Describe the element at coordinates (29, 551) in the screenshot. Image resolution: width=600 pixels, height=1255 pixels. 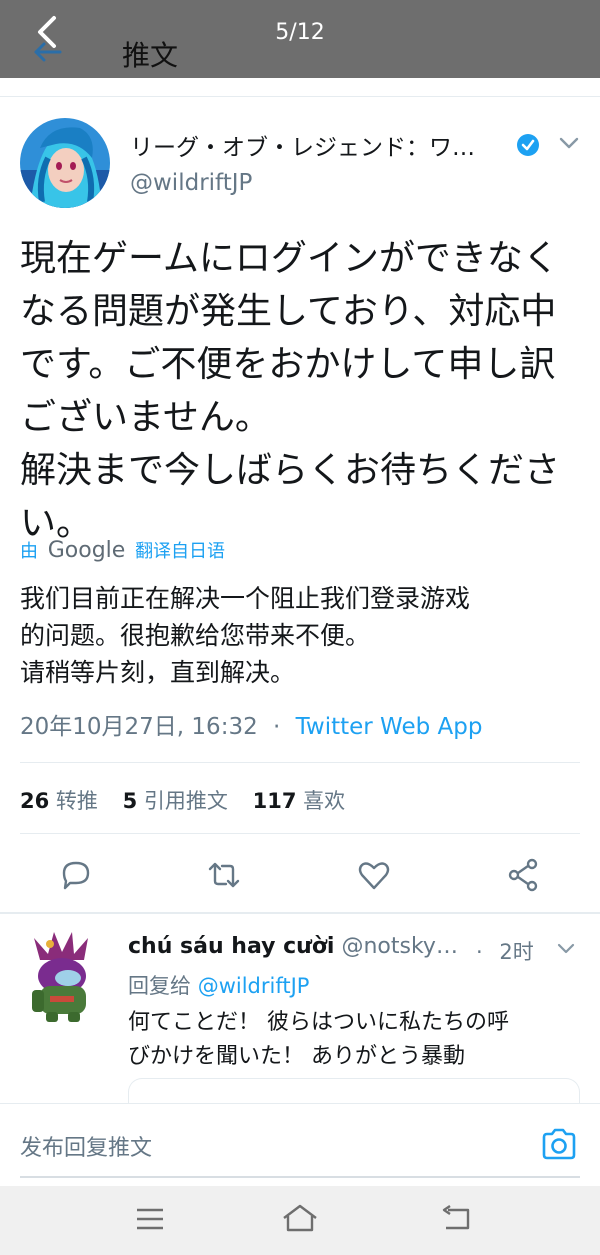
I see `translate-prefix: 由` at that location.